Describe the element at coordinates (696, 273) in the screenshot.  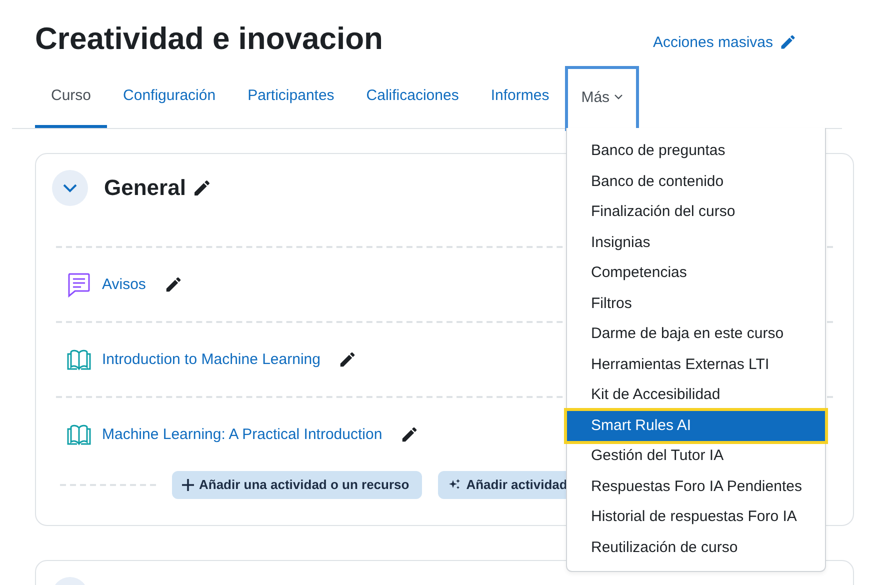
I see `menu-item: Competencias` at that location.